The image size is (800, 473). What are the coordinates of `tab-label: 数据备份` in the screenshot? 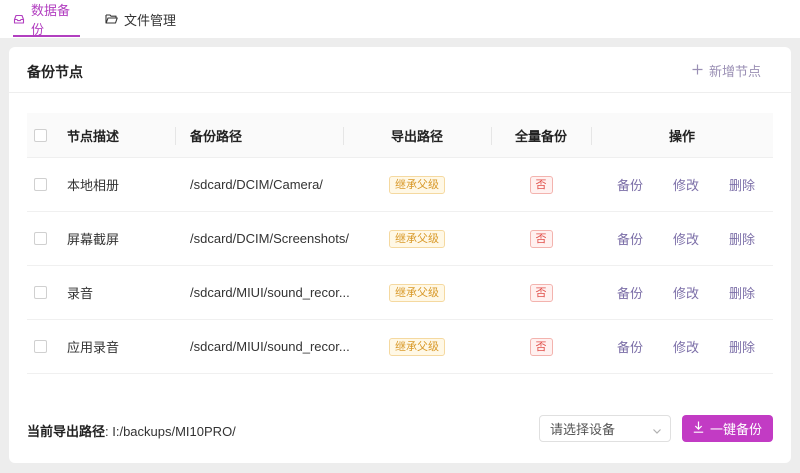 It's located at (51, 20).